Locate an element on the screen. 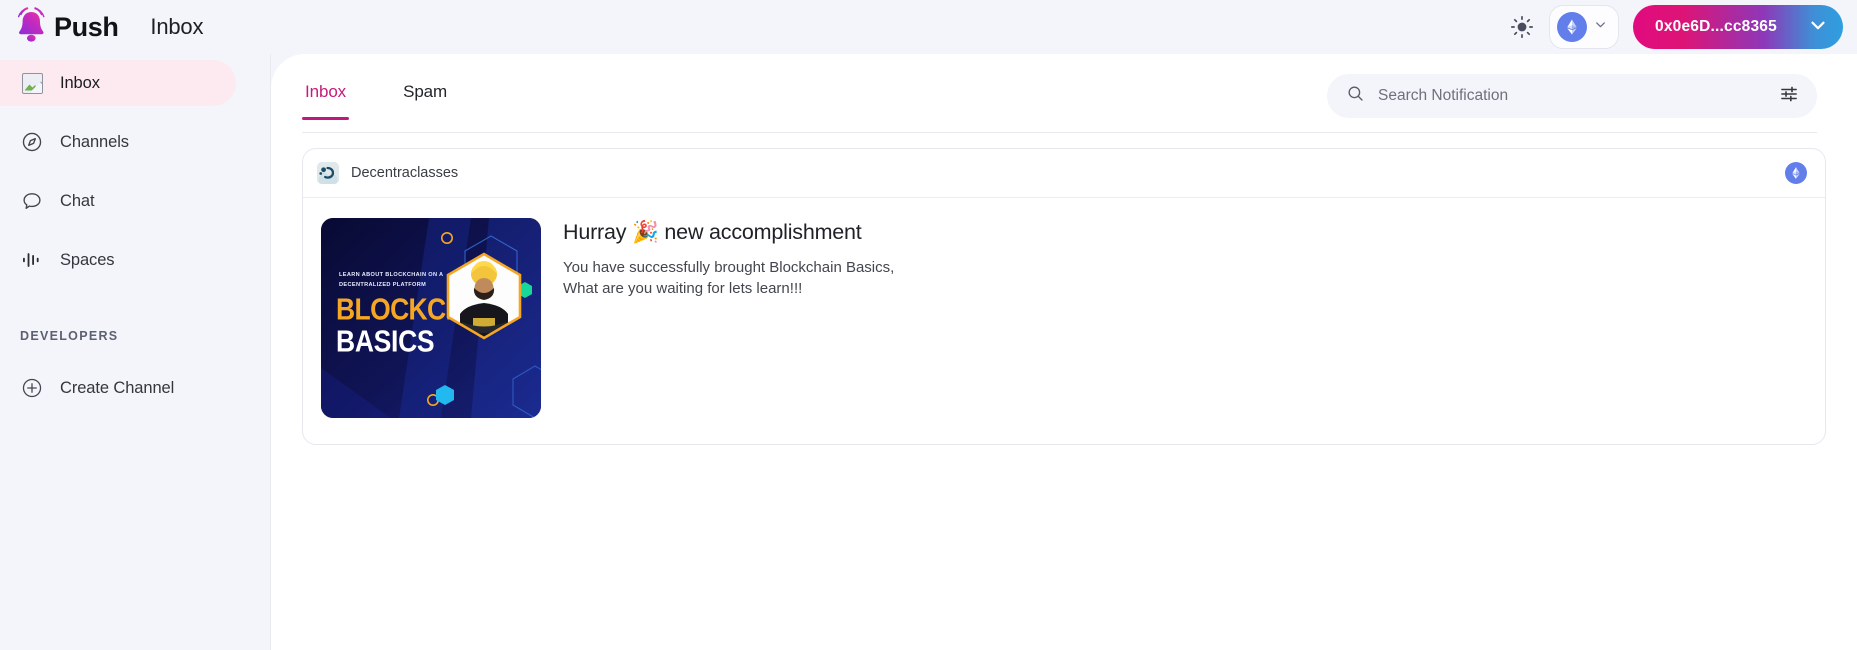  top-bar: Push Inbox 0x0e6D...cc8365 is located at coordinates (928, 27).